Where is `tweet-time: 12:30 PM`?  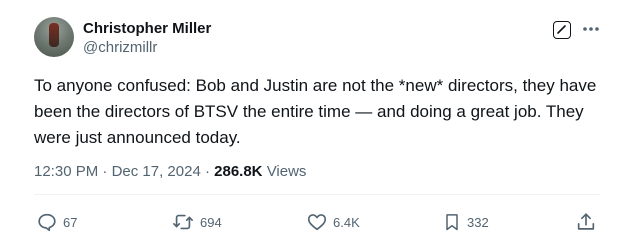
tweet-time: 12:30 PM is located at coordinates (66, 171).